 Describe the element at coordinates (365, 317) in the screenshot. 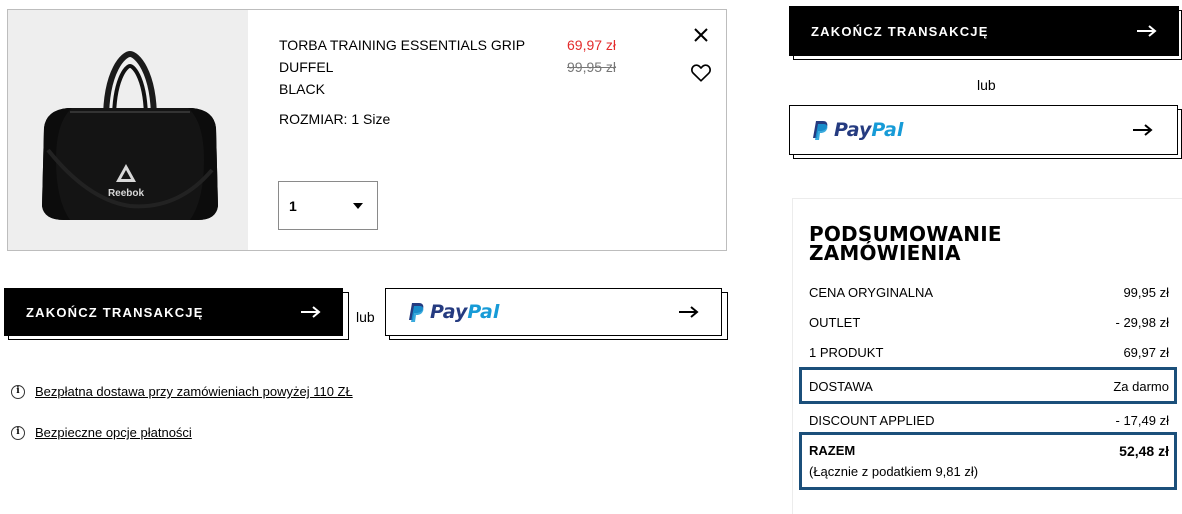

I see `or-label: lub` at that location.